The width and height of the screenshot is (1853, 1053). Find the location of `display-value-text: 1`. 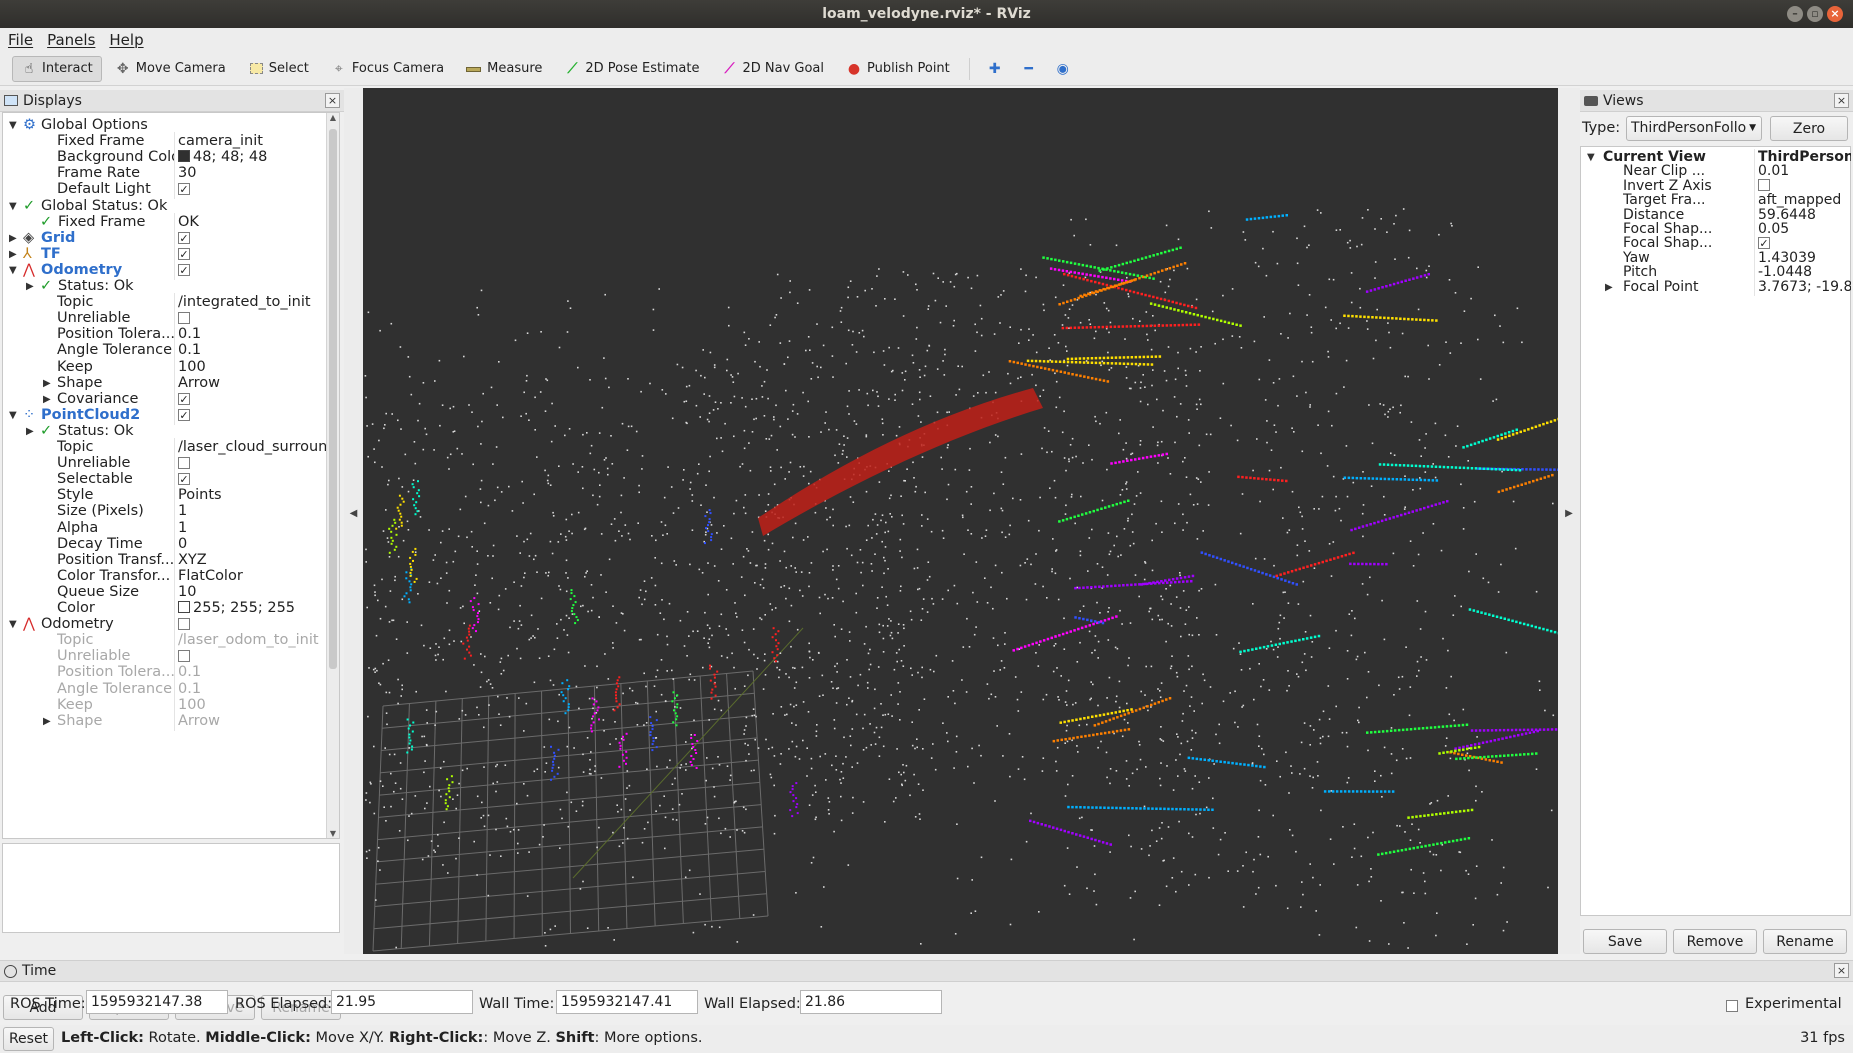

display-value-text: 1 is located at coordinates (183, 527).